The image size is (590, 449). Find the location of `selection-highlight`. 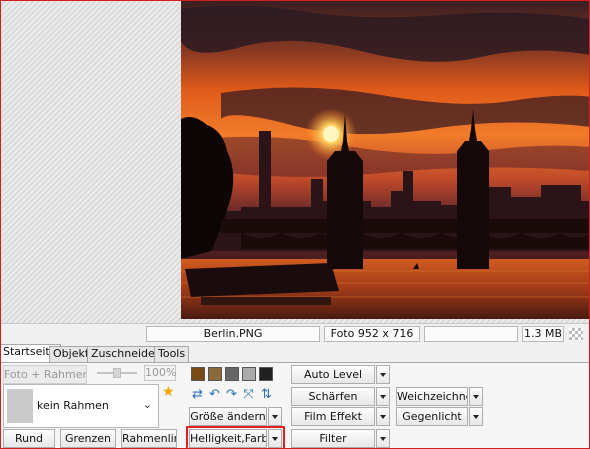

selection-highlight is located at coordinates (235, 437).